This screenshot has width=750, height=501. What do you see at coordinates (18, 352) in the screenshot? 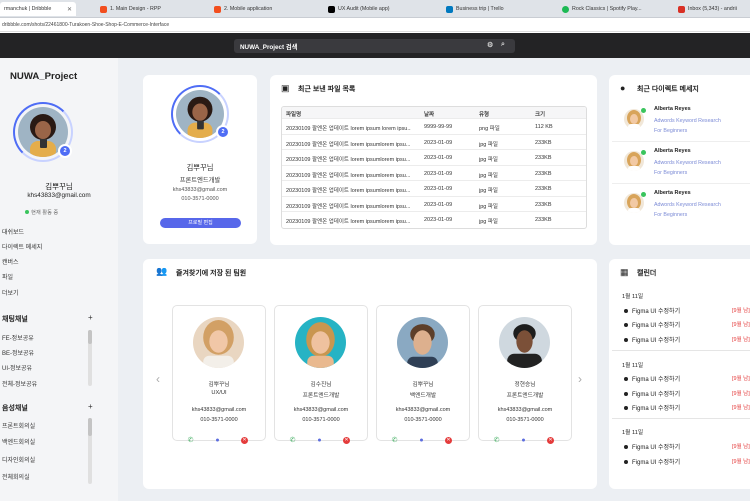
I see `channel-be: BE-정보공유` at bounding box center [18, 352].